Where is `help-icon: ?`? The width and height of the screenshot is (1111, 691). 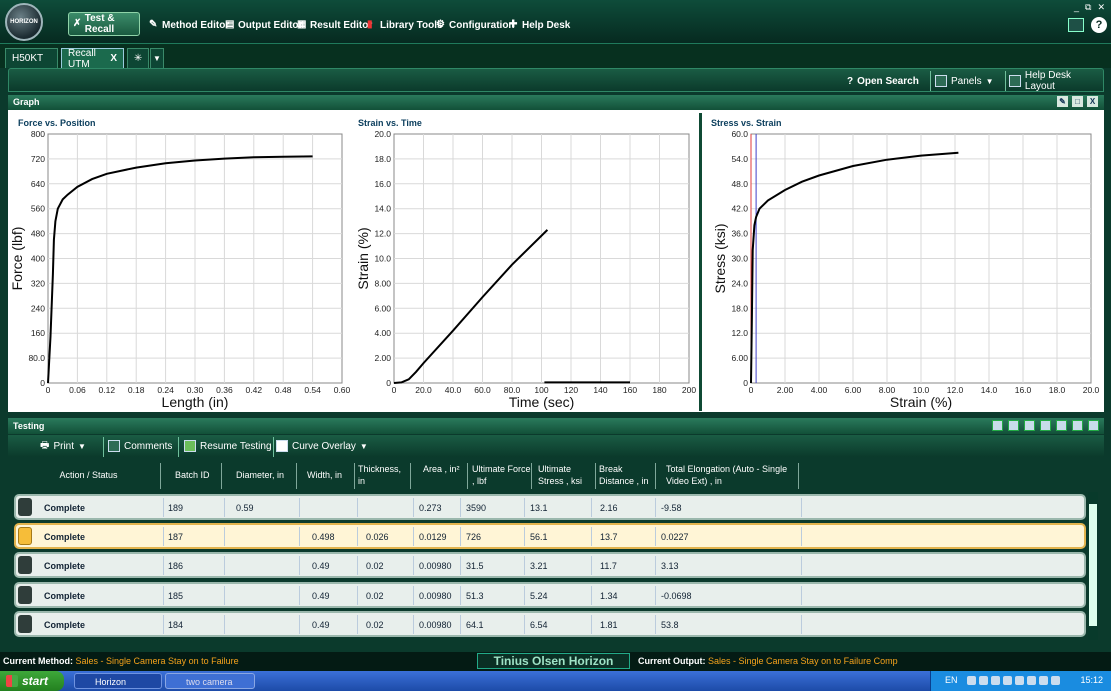 help-icon: ? is located at coordinates (1099, 25).